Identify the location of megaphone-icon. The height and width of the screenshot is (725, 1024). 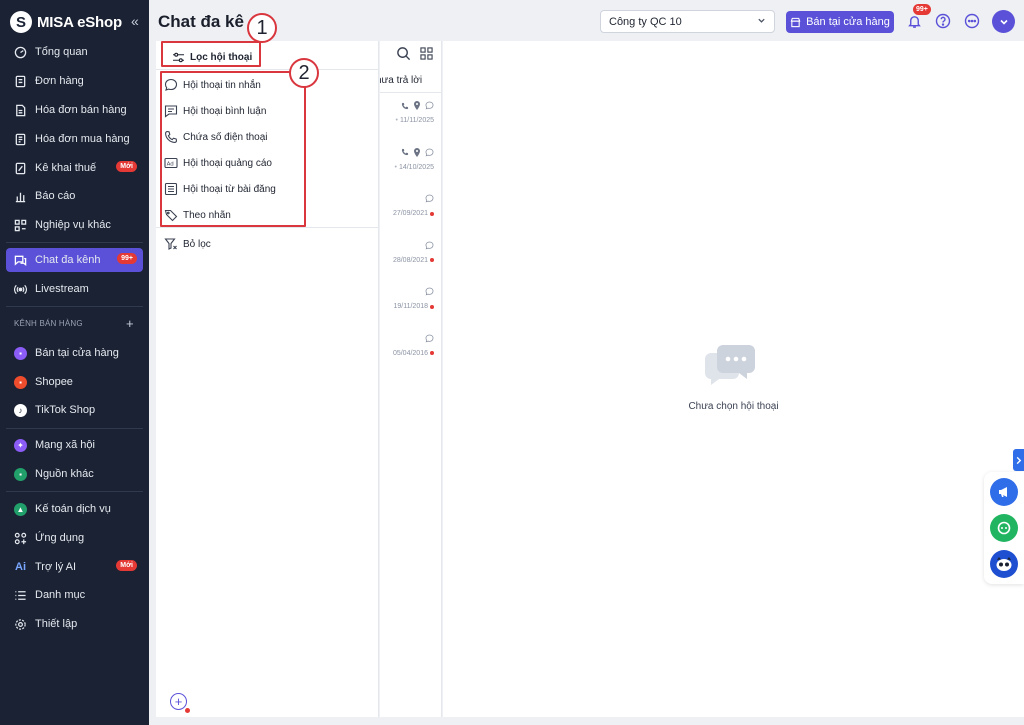
(1003, 492).